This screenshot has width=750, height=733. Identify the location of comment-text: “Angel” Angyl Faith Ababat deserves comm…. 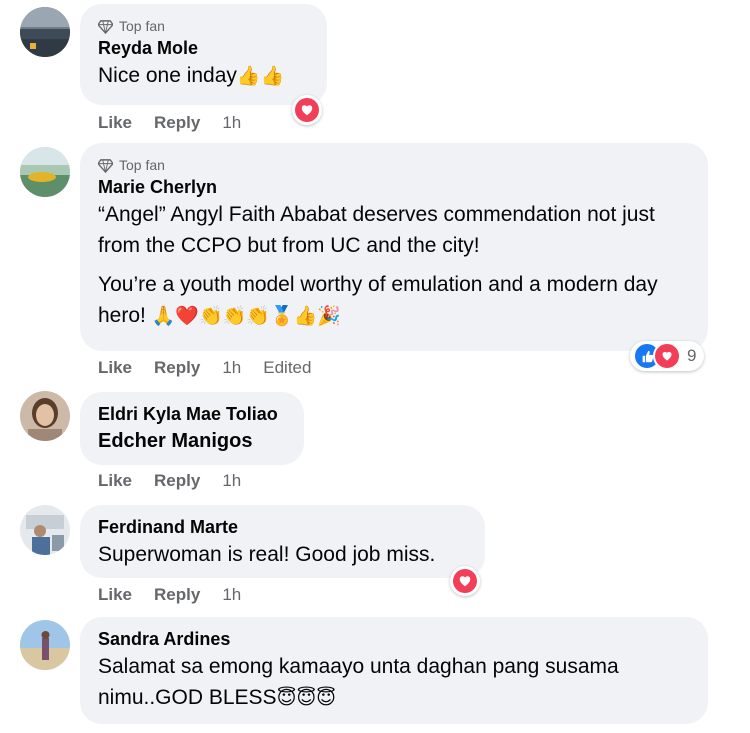
(378, 265).